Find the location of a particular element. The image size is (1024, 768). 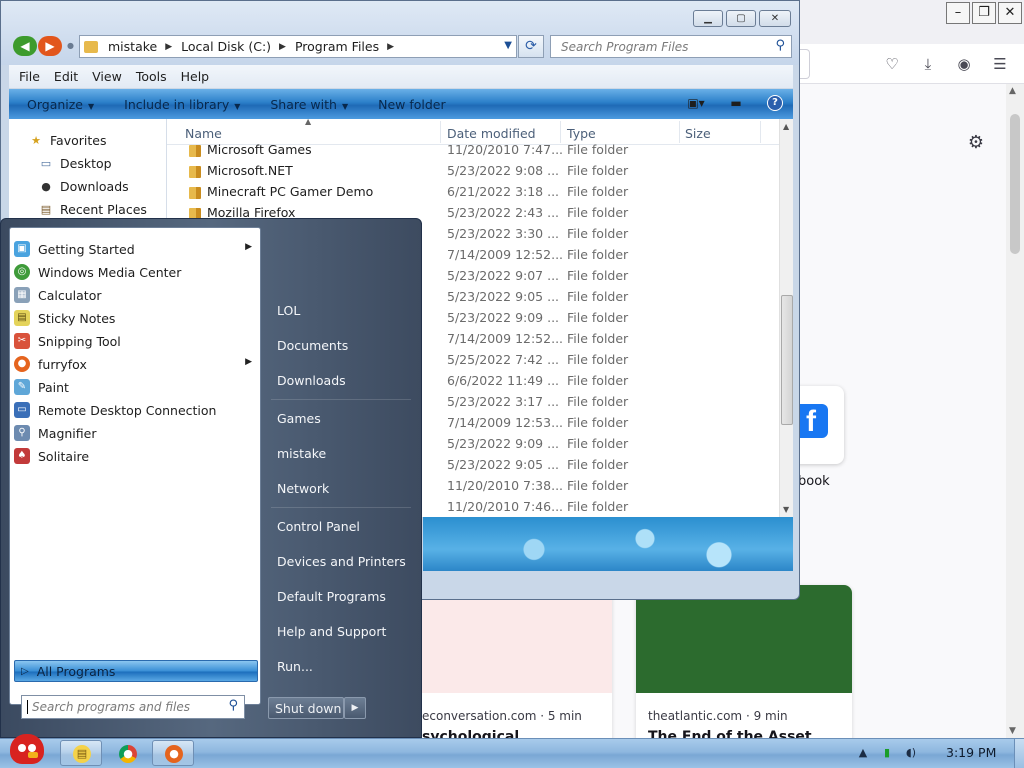

start-program-item: ✂ Snipping Tool is located at coordinates (136, 341).